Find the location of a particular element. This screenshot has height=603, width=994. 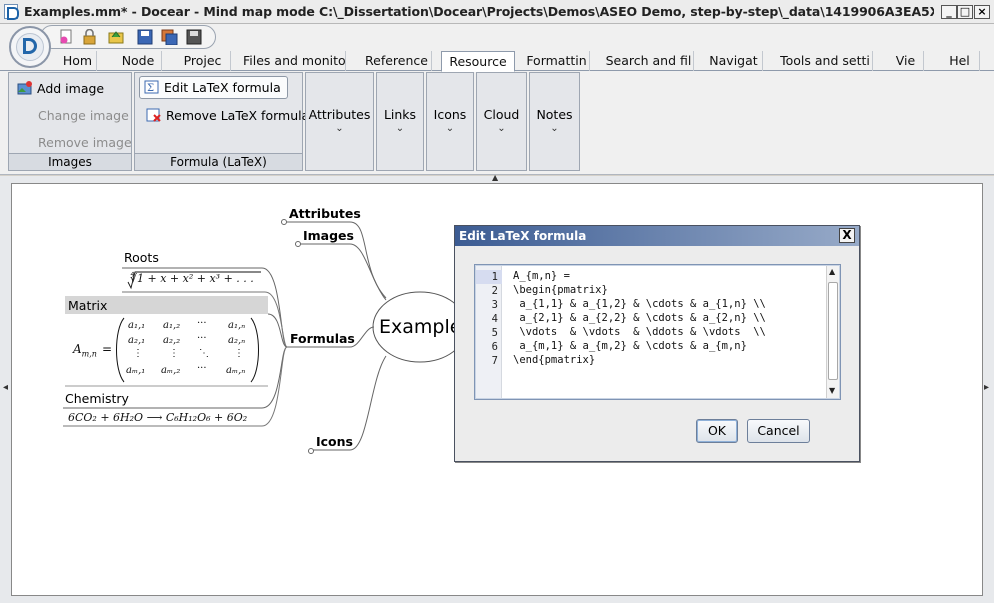

line-number: 5 is located at coordinates (494, 333).